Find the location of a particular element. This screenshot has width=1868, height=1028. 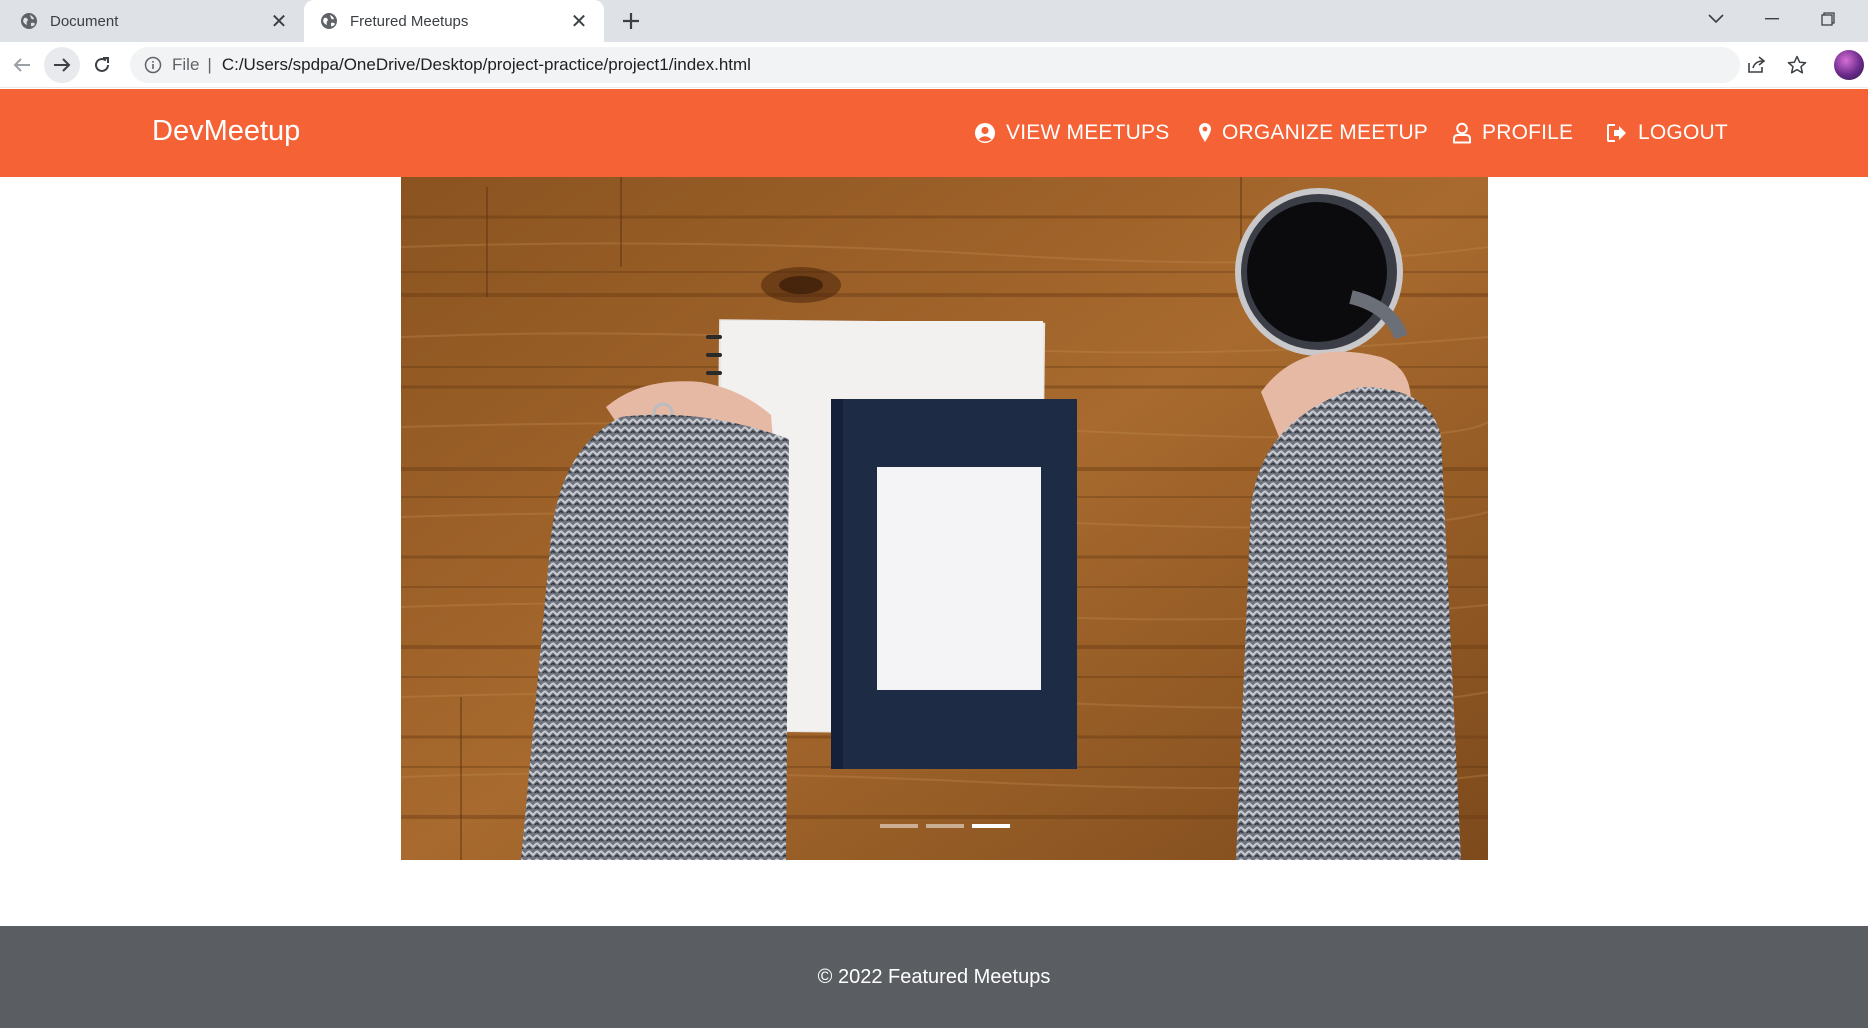

new-tab-button is located at coordinates (631, 21).